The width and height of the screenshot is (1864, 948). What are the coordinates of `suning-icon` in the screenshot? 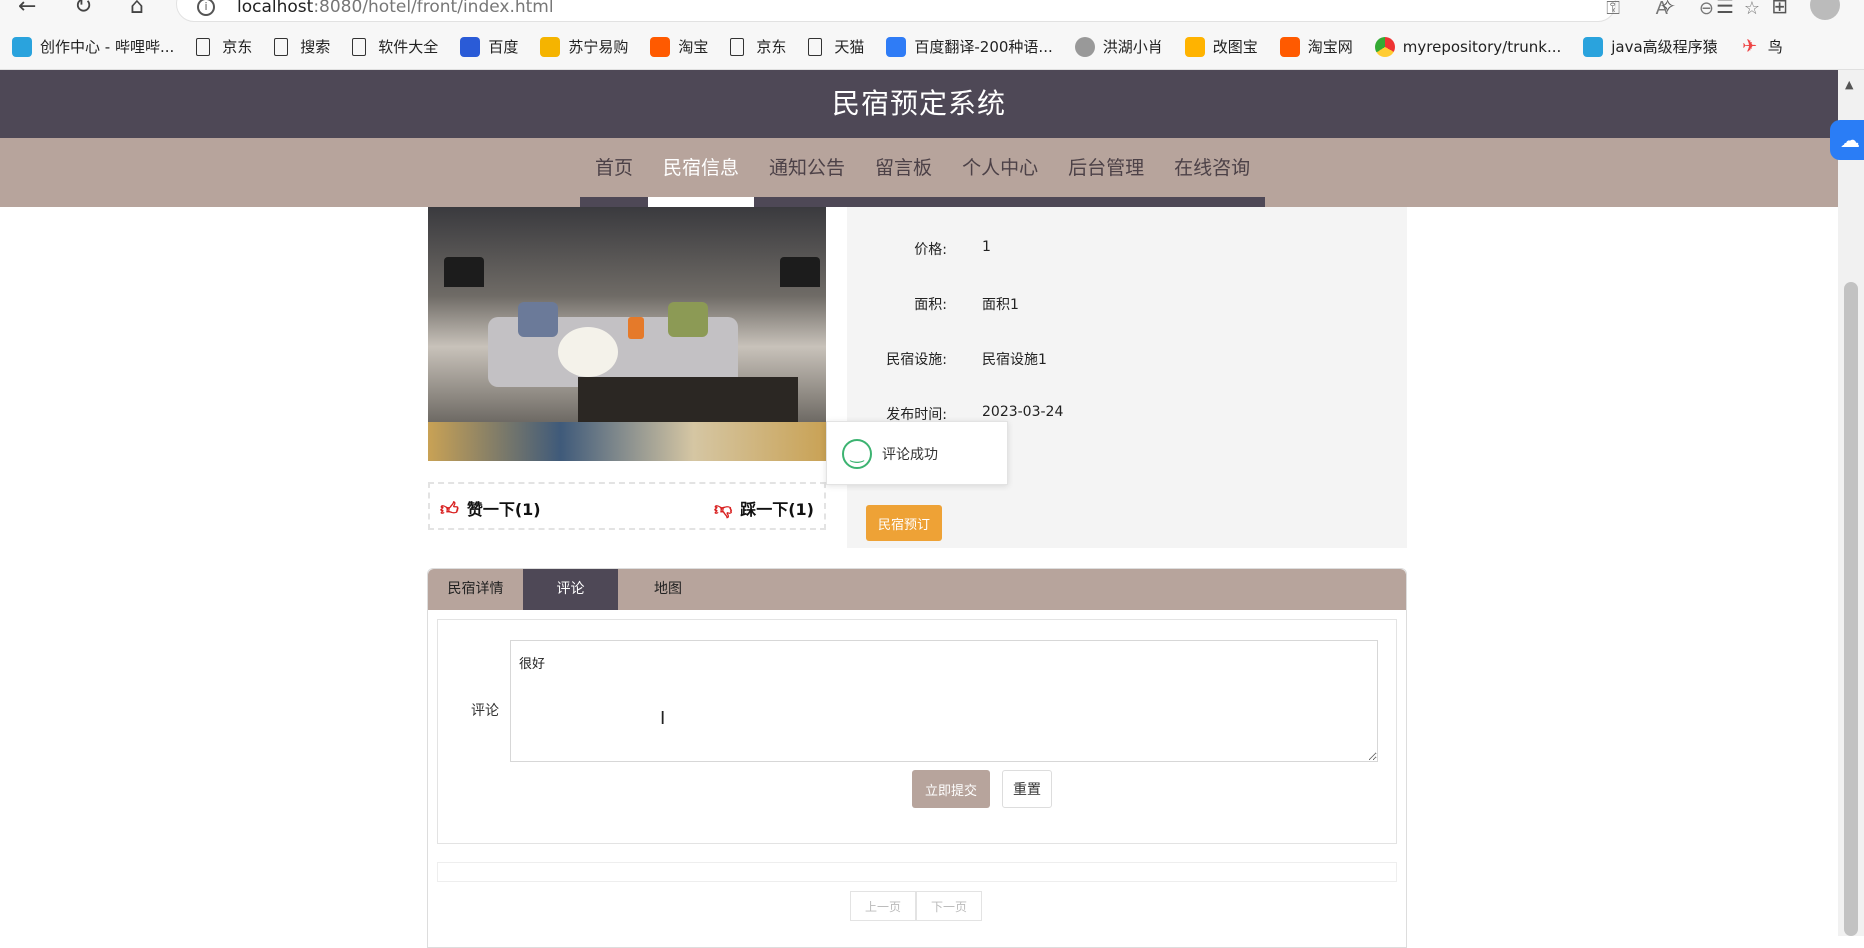 It's located at (550, 46).